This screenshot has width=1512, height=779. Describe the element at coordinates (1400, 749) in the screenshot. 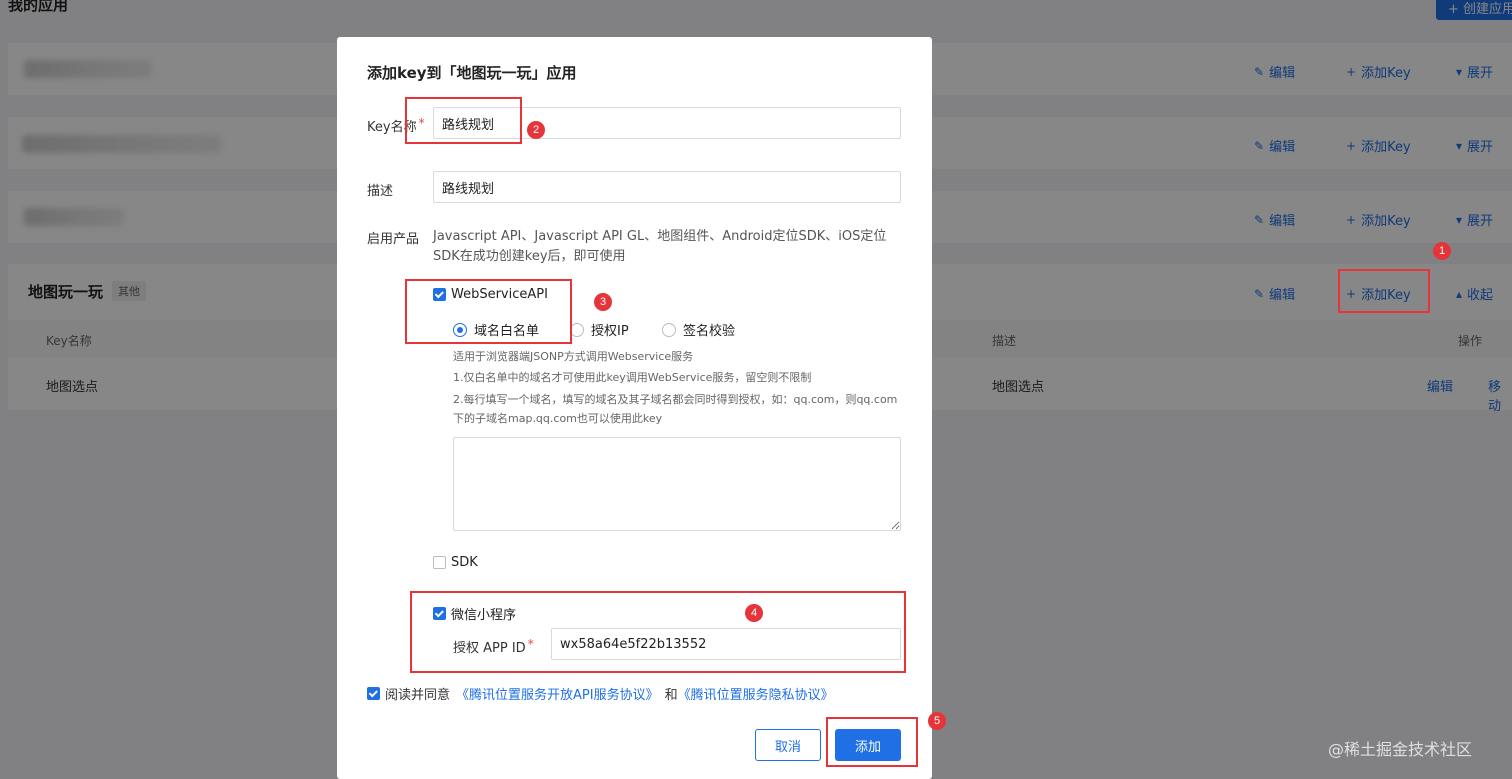

I see `watermark: @稀土掘金技术社区` at that location.